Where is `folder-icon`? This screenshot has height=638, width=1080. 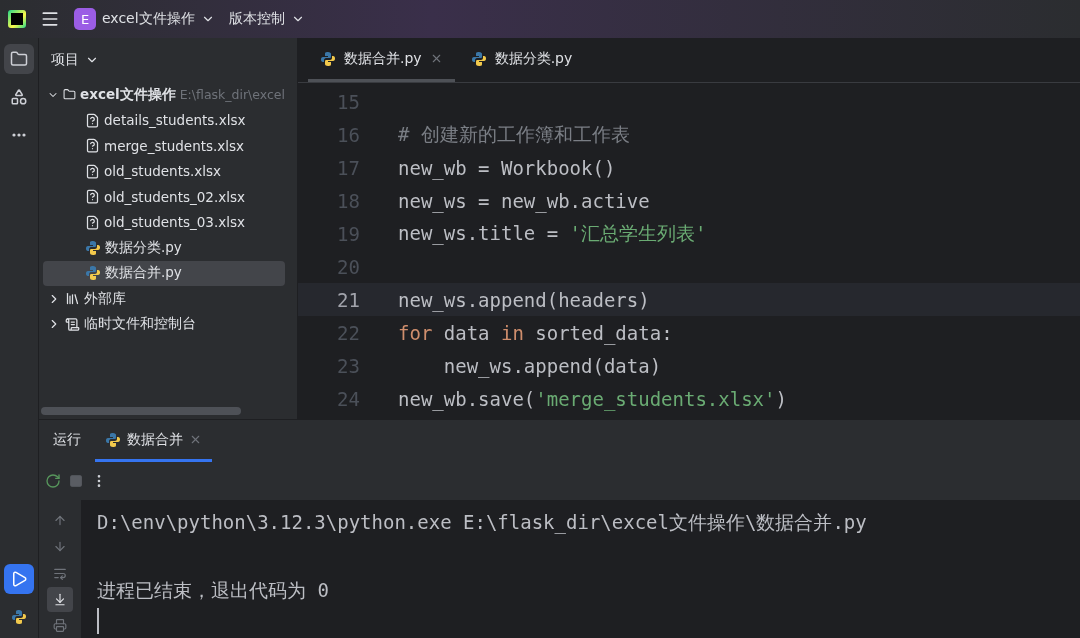
folder-icon is located at coordinates (19, 59).